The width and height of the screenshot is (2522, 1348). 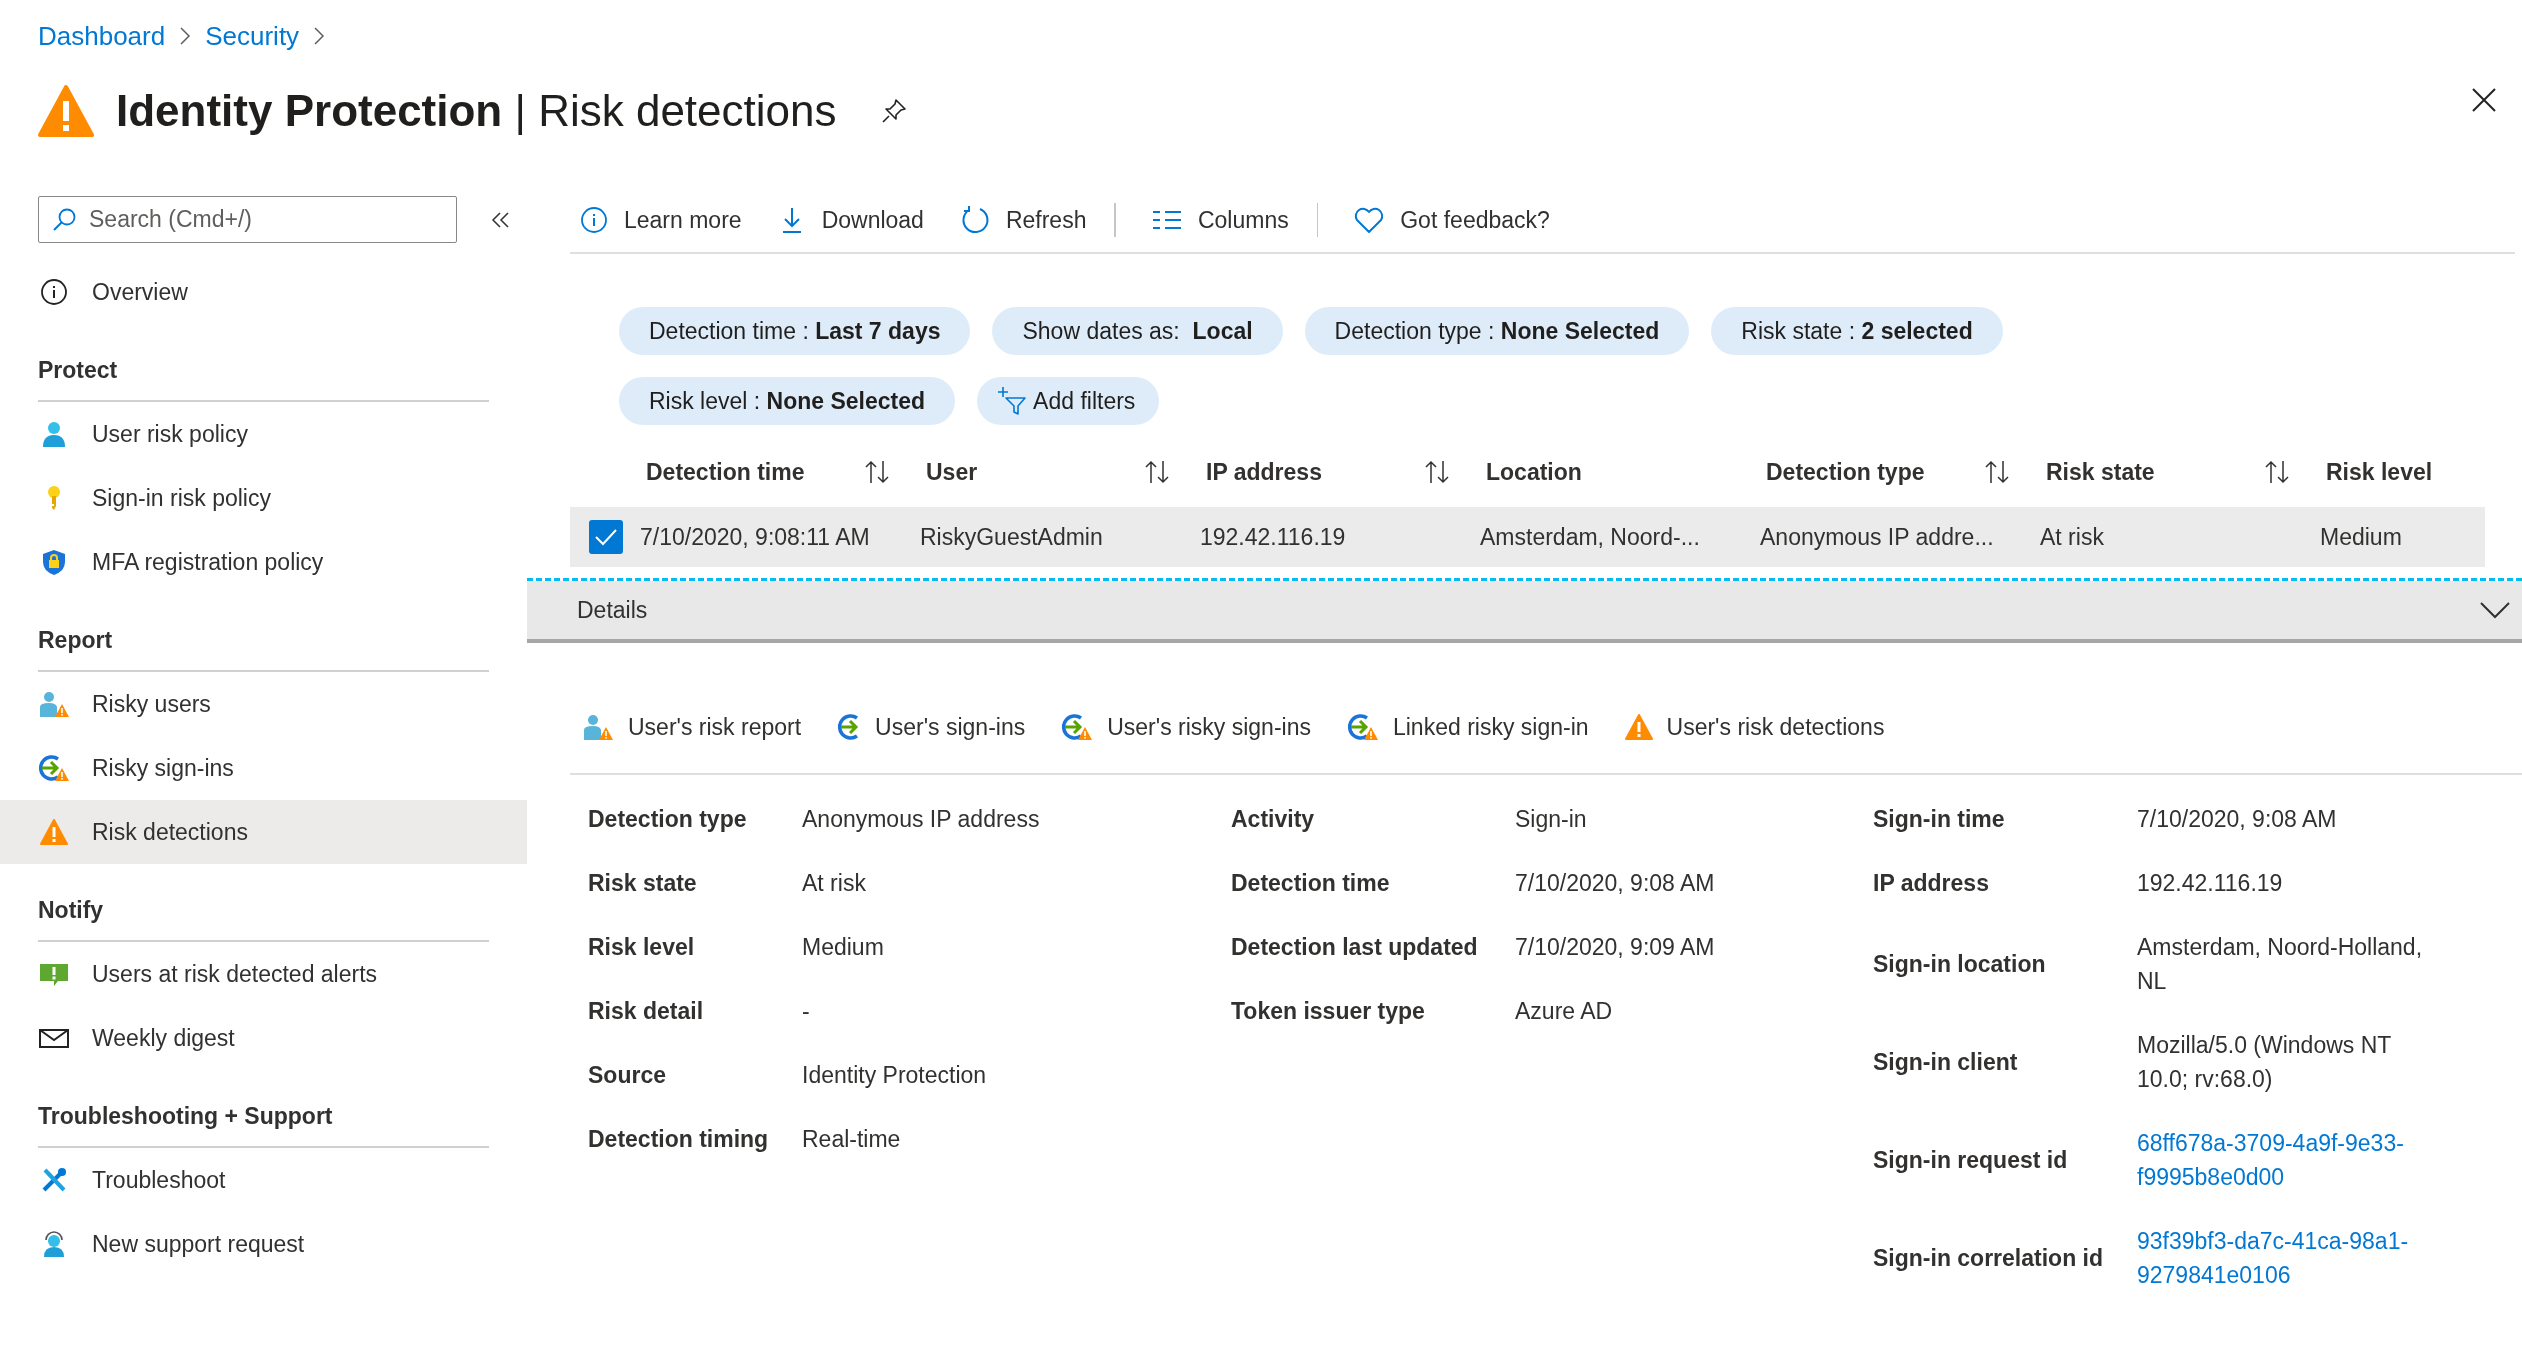 What do you see at coordinates (806, 1011) in the screenshot?
I see `field-value: -` at bounding box center [806, 1011].